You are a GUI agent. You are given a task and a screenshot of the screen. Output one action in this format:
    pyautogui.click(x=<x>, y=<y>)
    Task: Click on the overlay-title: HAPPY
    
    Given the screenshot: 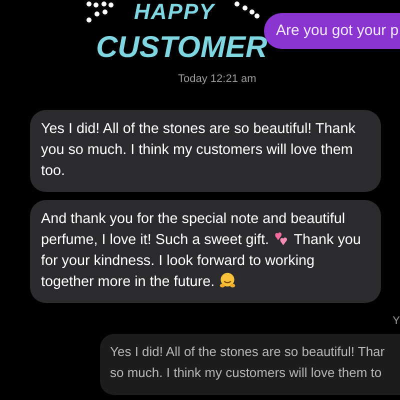 What is the action you would take?
    pyautogui.click(x=174, y=12)
    